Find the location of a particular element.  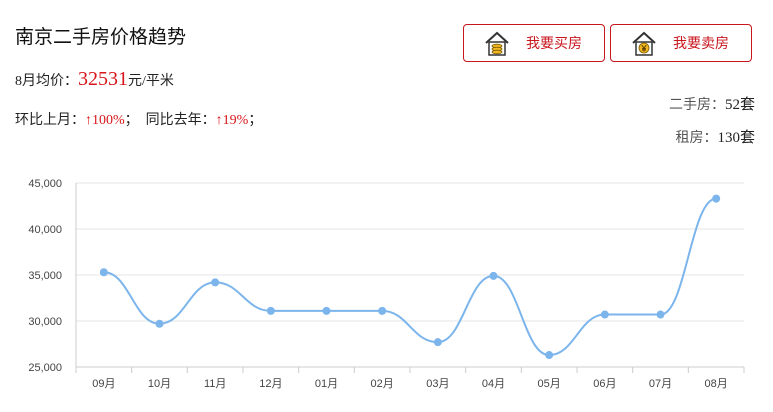

average-price-label: 8月均价： is located at coordinates (46, 81).